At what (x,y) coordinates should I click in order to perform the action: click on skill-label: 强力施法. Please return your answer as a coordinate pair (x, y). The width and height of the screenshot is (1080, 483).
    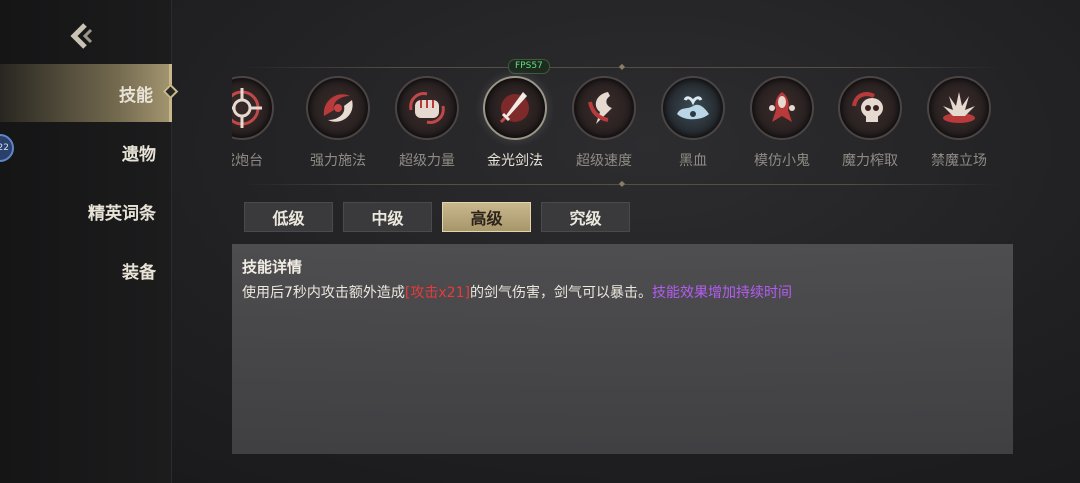
    Looking at the image, I should click on (338, 161).